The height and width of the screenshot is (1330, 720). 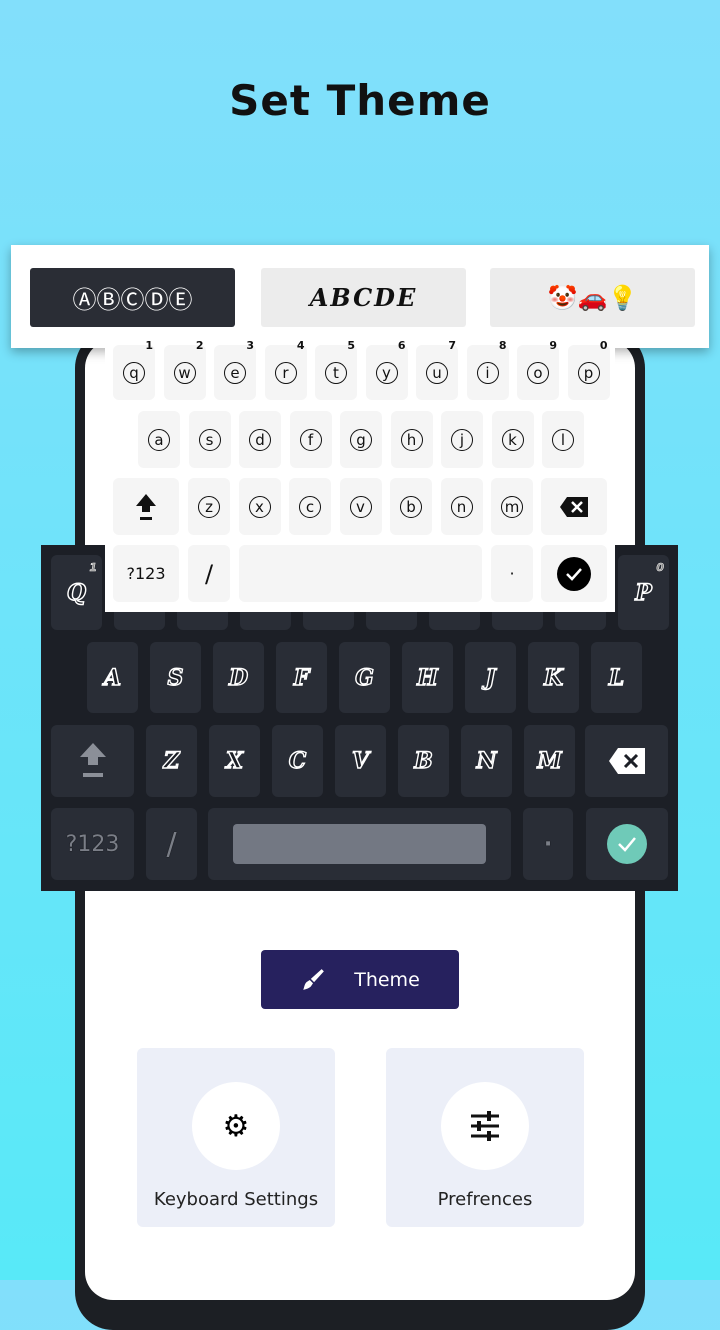 What do you see at coordinates (437, 369) in the screenshot?
I see `key: u7` at bounding box center [437, 369].